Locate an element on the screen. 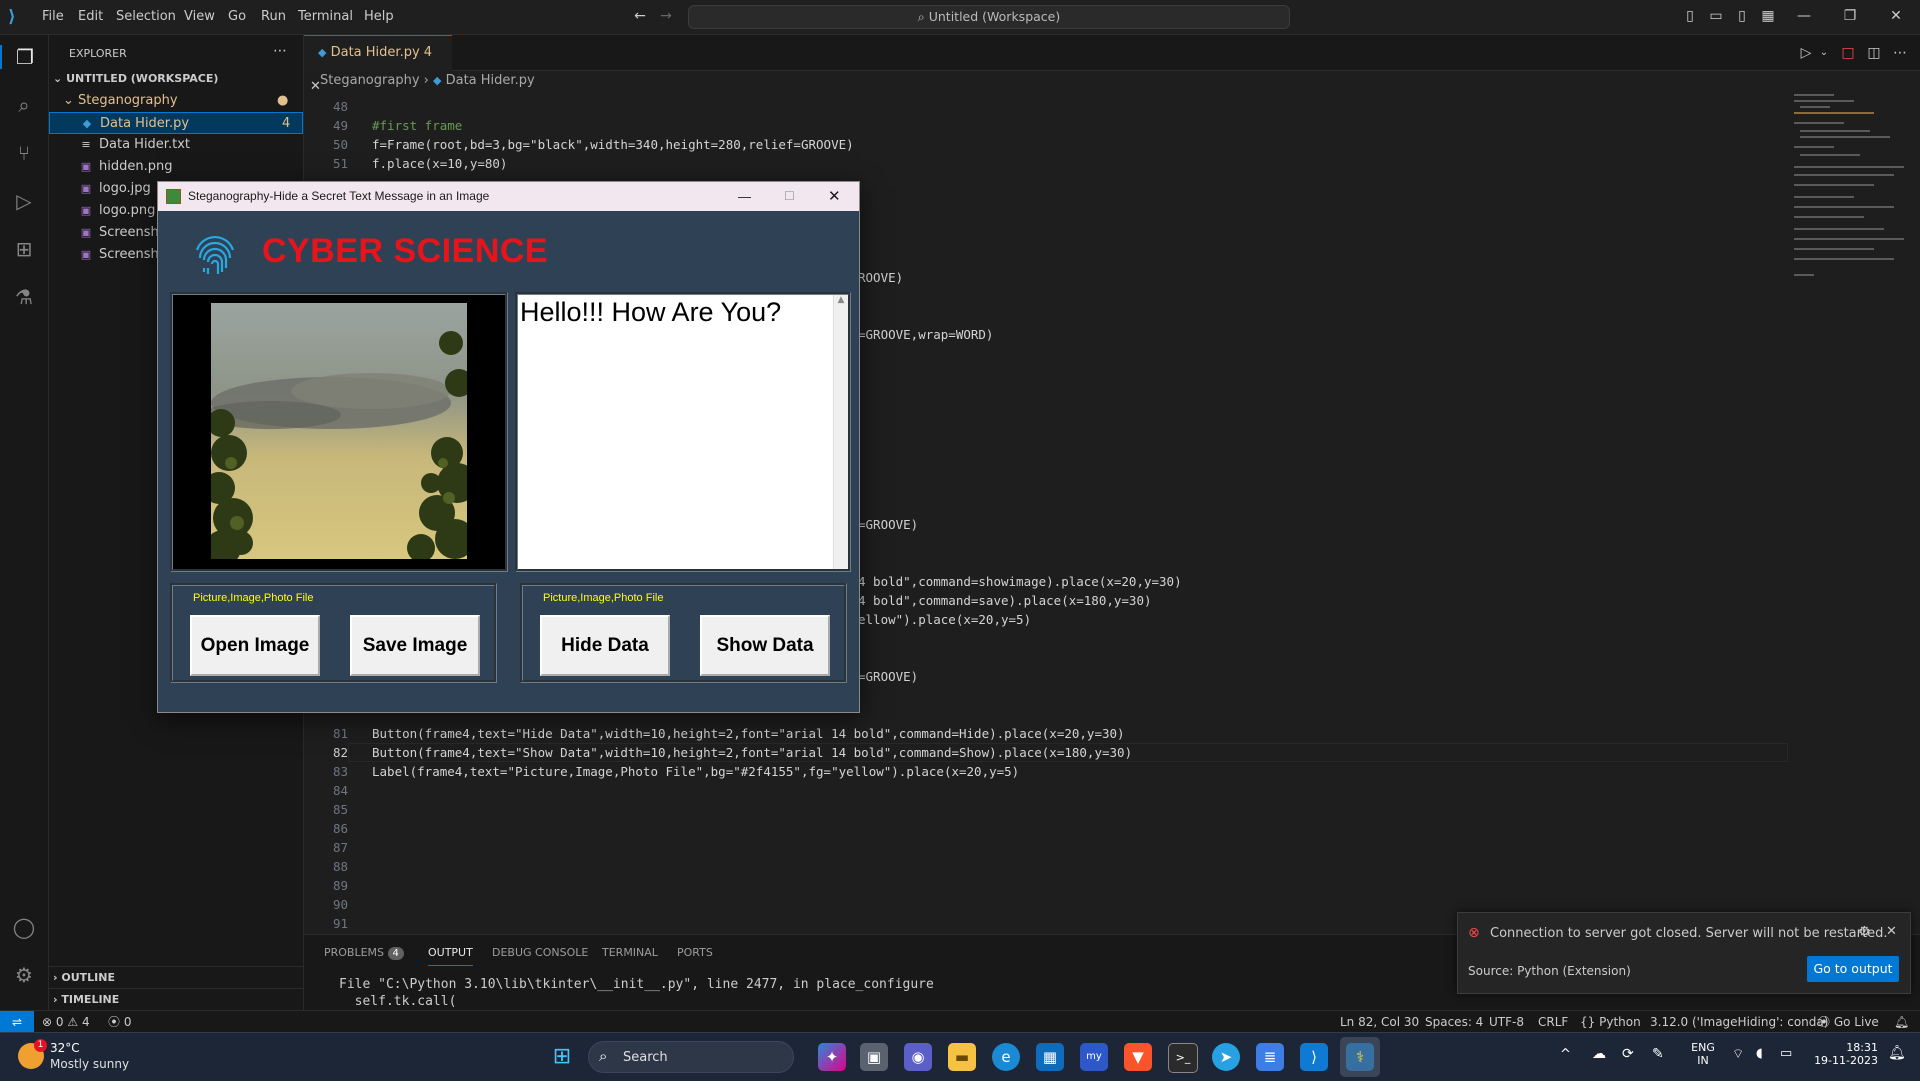 This screenshot has width=1920, height=1081. menu-edit: Edit is located at coordinates (90, 17).